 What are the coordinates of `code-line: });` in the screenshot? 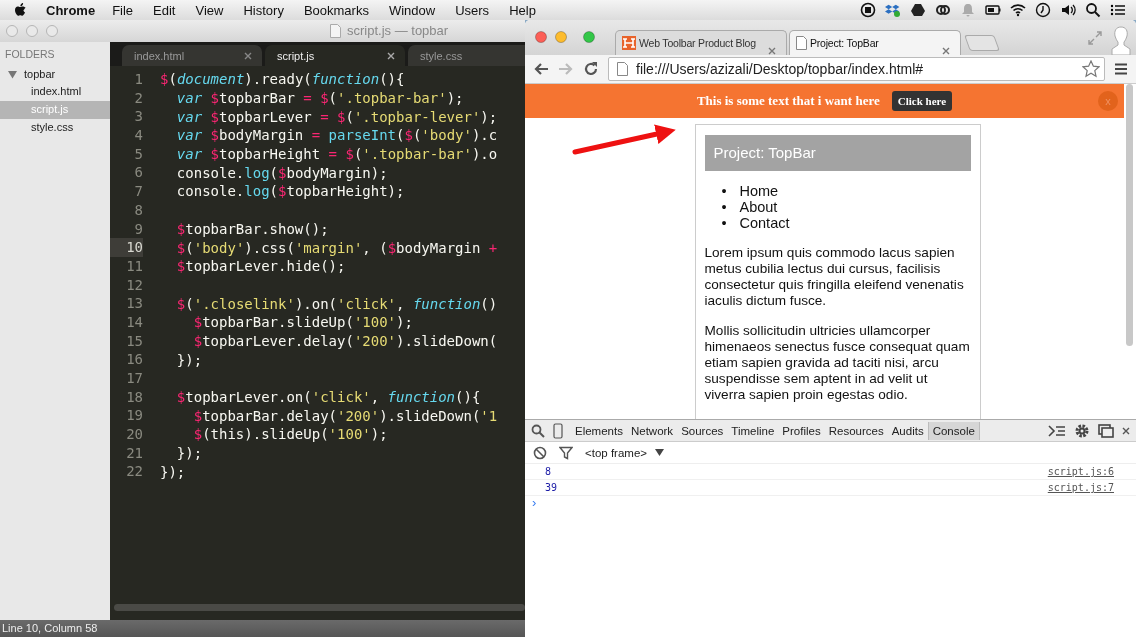 It's located at (173, 471).